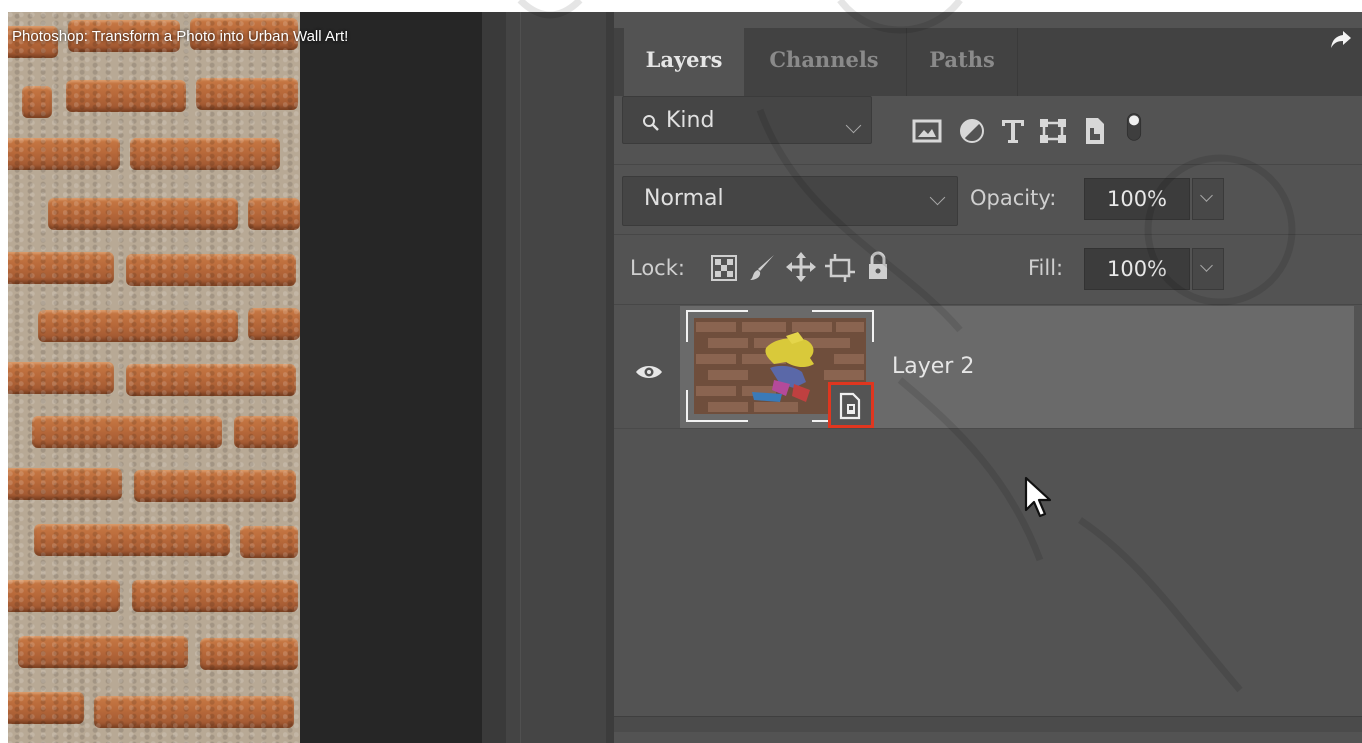 The height and width of the screenshot is (743, 1362). What do you see at coordinates (657, 268) in the screenshot?
I see `lock-label: Lock:` at bounding box center [657, 268].